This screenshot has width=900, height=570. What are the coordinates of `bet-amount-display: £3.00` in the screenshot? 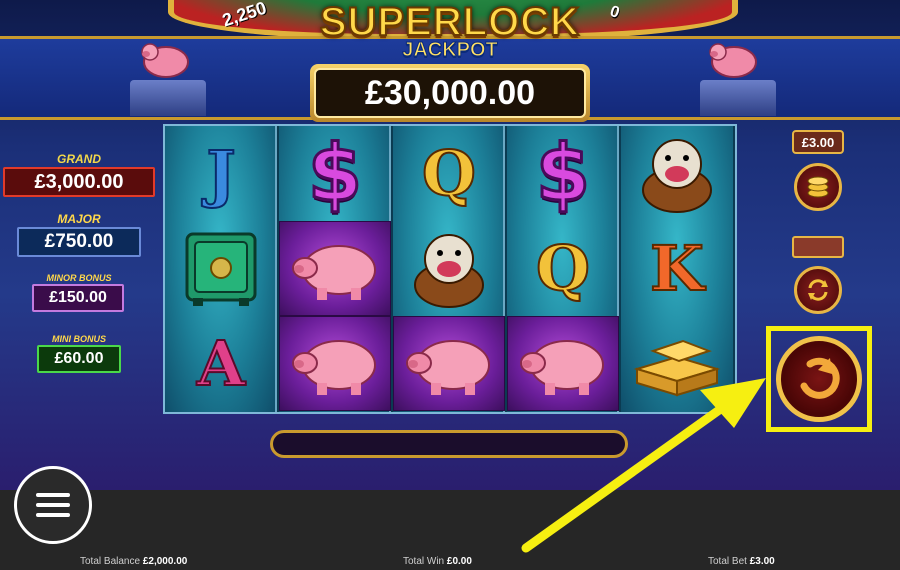 It's located at (818, 142).